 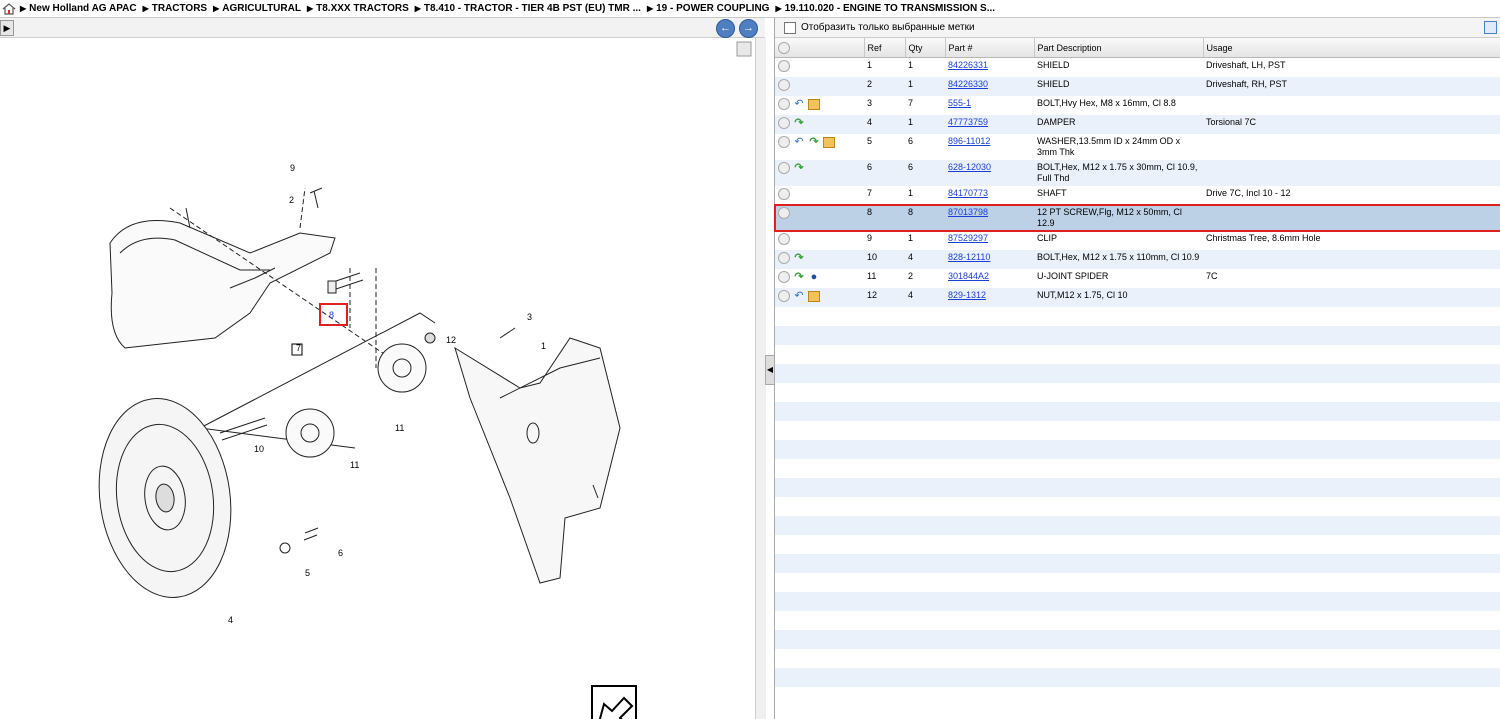 What do you see at coordinates (884, 86) in the screenshot?
I see `ref-cell-wrap: 2` at bounding box center [884, 86].